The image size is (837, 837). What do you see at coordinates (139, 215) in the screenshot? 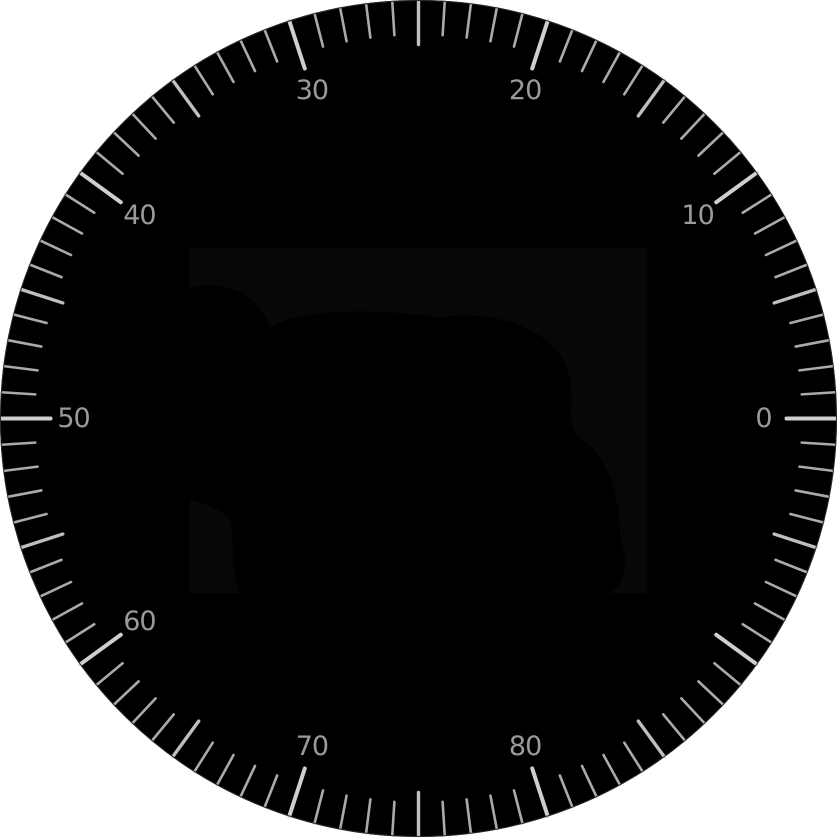
I see `scale-label-40: 40` at bounding box center [139, 215].